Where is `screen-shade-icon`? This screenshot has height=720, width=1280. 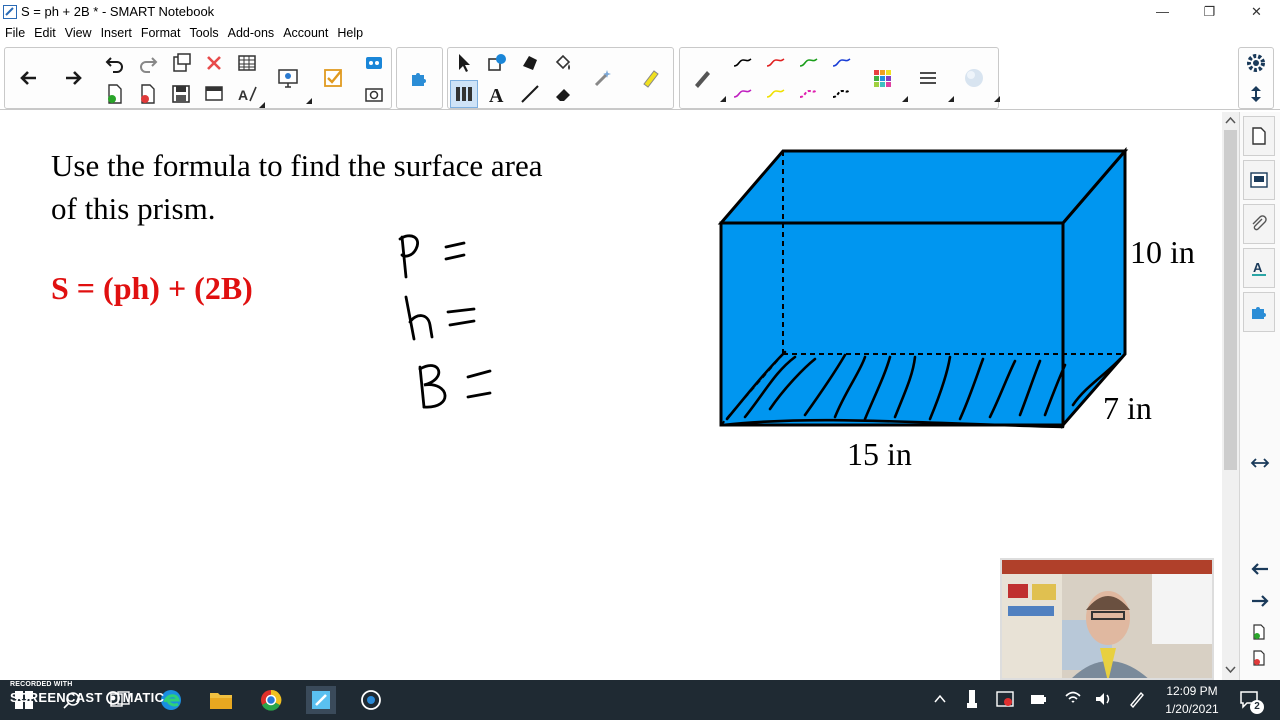
screen-shade-icon is located at coordinates (214, 94).